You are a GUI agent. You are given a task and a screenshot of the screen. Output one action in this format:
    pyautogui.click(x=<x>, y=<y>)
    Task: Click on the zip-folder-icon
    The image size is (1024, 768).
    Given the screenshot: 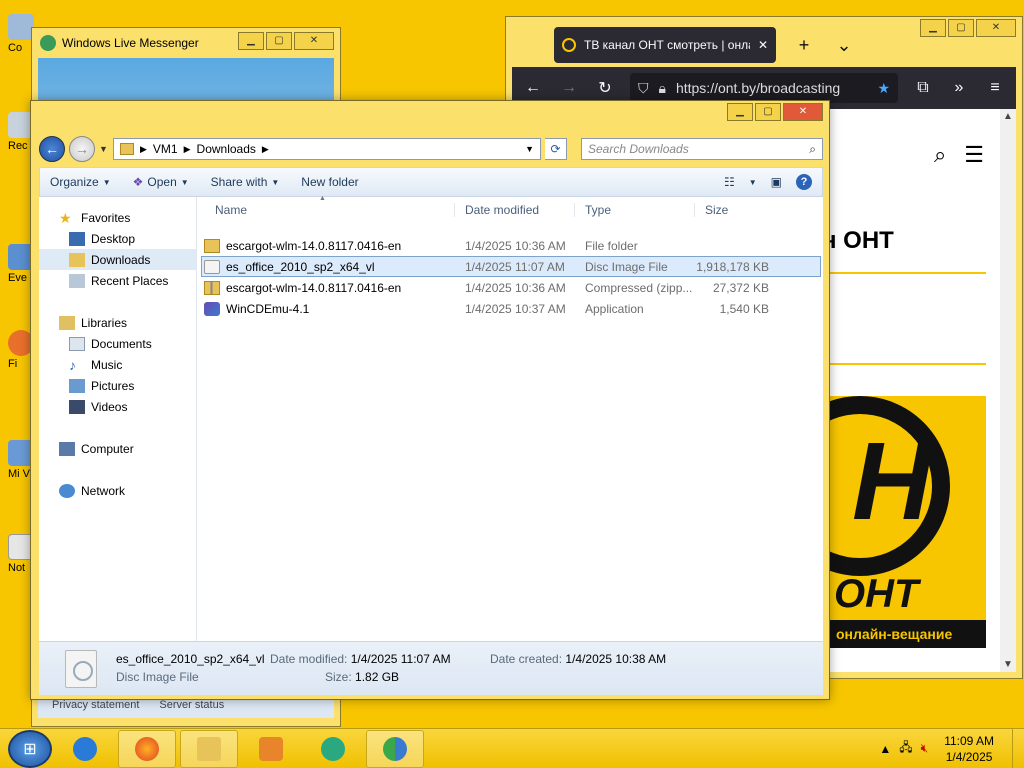 What is the action you would take?
    pyautogui.click(x=212, y=287)
    